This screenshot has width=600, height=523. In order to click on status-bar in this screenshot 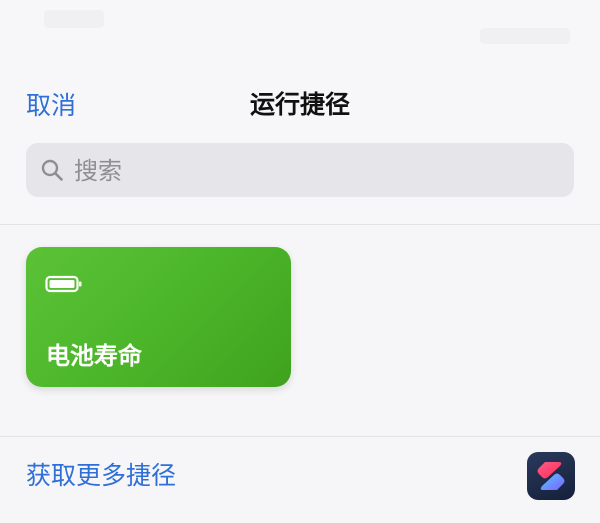, I will do `click(300, 31)`.